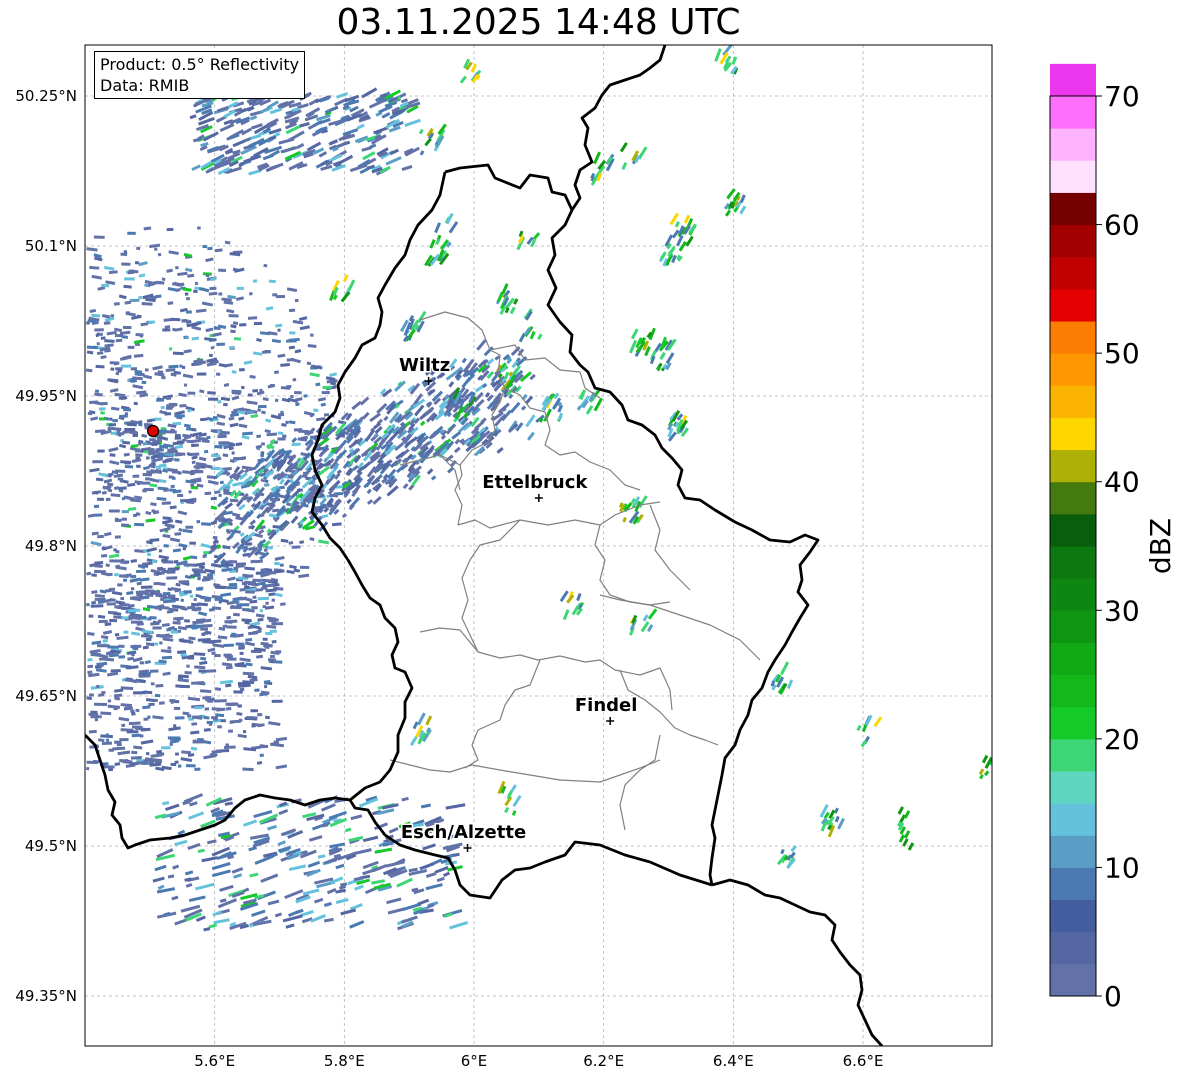 The height and width of the screenshot is (1081, 1184). Describe the element at coordinates (214, 1061) in the screenshot. I see `lon-tick-label: 5.6°E` at that location.